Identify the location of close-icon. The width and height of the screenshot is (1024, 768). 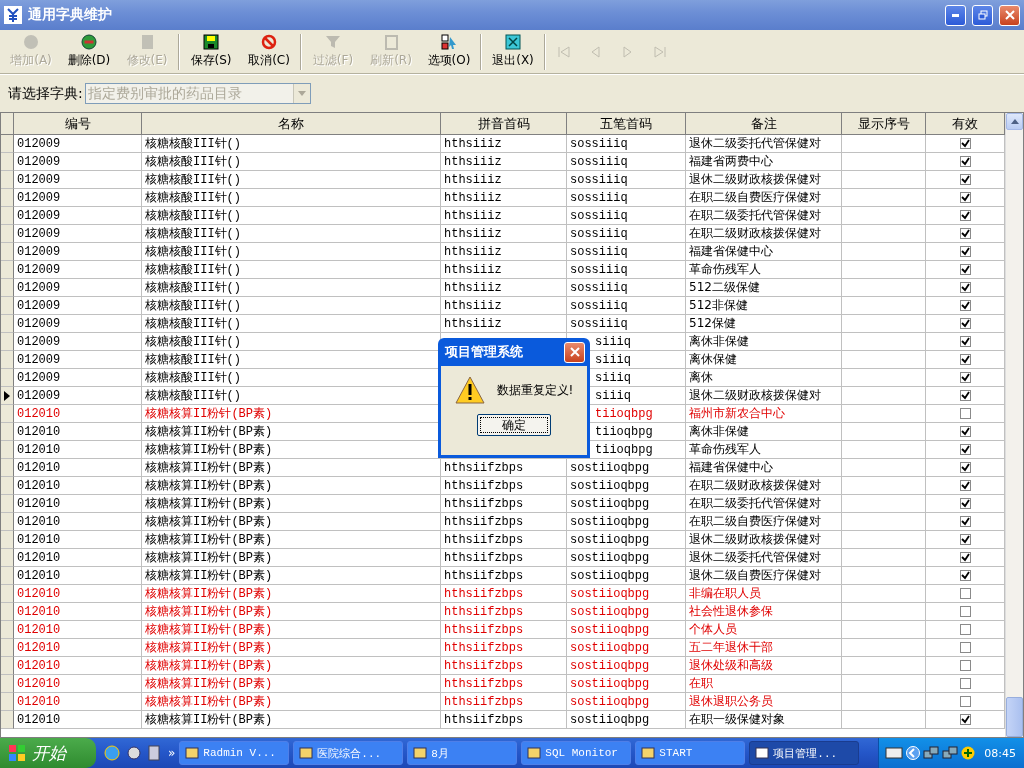
(1009, 15).